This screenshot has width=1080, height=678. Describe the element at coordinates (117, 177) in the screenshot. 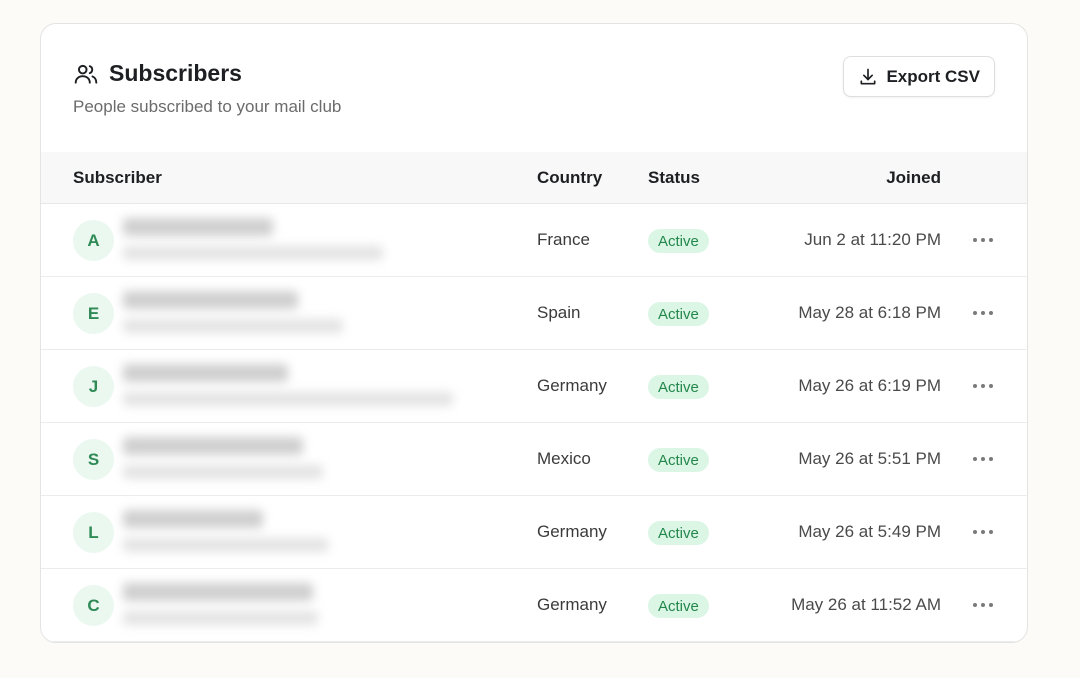

I see `column-header-subscriber: Subscriber` at that location.